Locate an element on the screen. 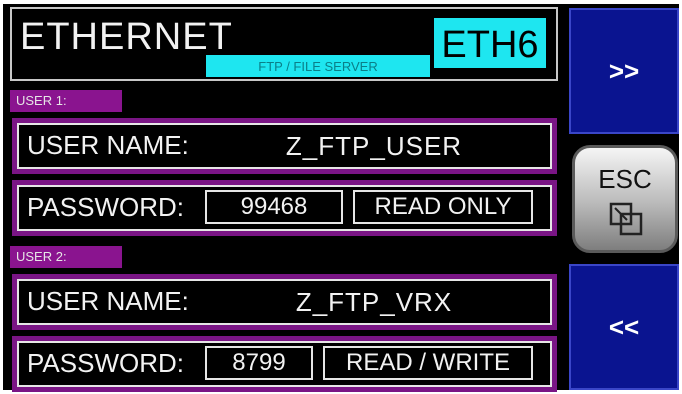 The width and height of the screenshot is (682, 394). esc-label: ESC is located at coordinates (625, 179).